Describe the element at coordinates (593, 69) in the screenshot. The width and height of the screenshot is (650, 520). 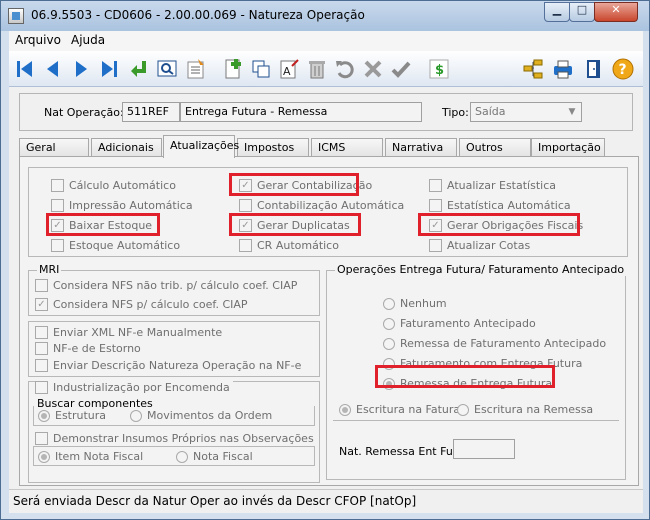
I see `exit-icon` at that location.